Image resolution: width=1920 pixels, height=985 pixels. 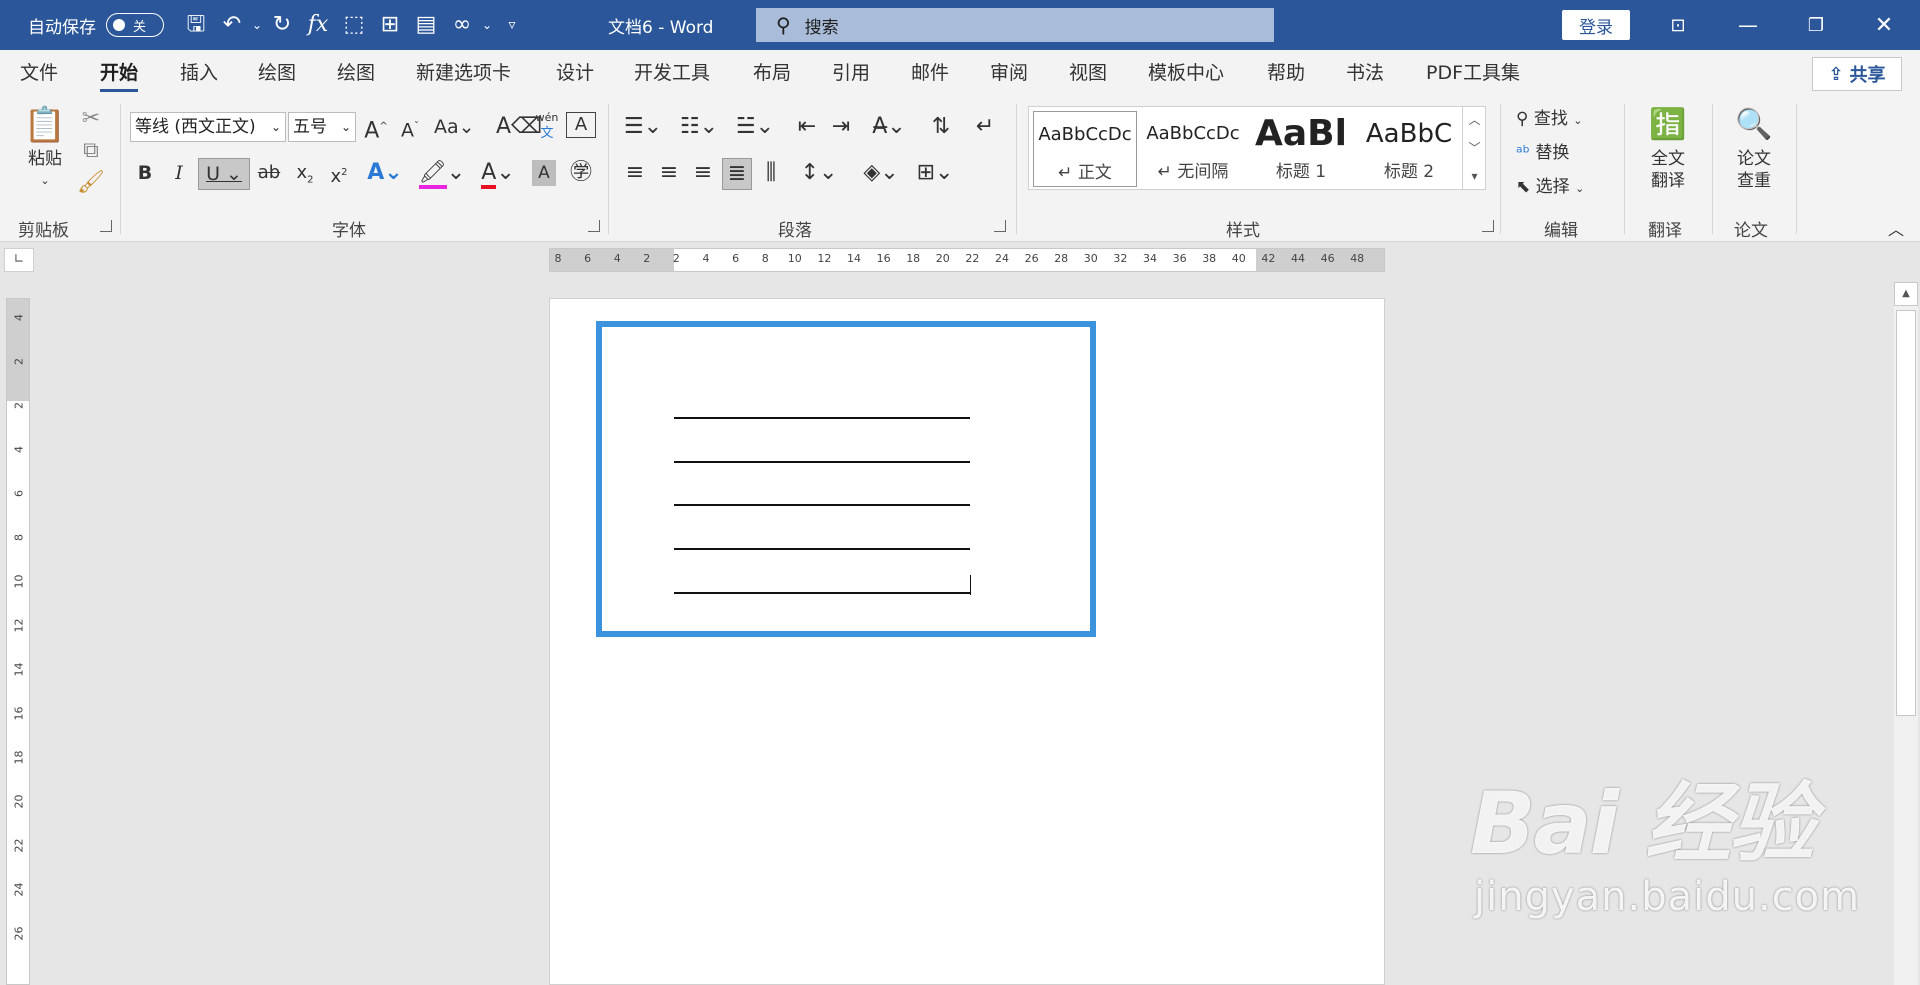 I want to click on paste-button: 📋 粘贴 ⌄, so click(x=45, y=147).